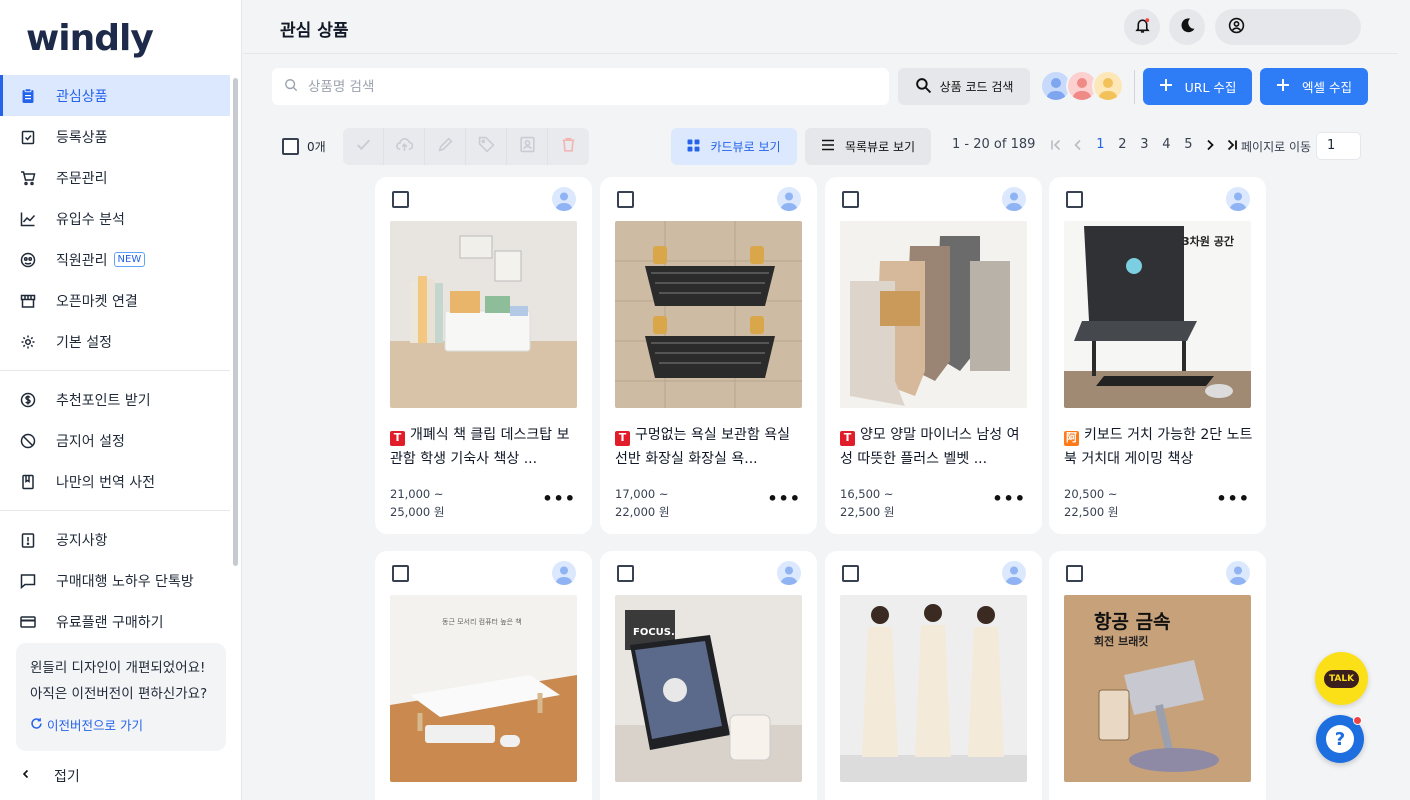 This screenshot has width=1410, height=800. Describe the element at coordinates (588, 86) in the screenshot. I see `search-input` at that location.